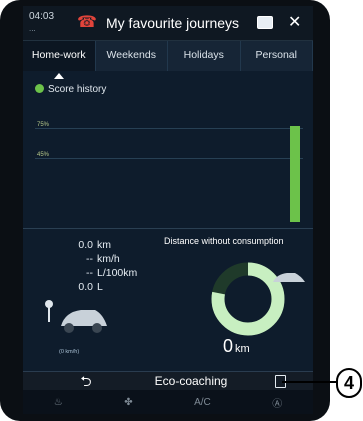 The image size is (363, 421). What do you see at coordinates (204, 56) in the screenshot?
I see `tab-holidays: Holidays` at bounding box center [204, 56].